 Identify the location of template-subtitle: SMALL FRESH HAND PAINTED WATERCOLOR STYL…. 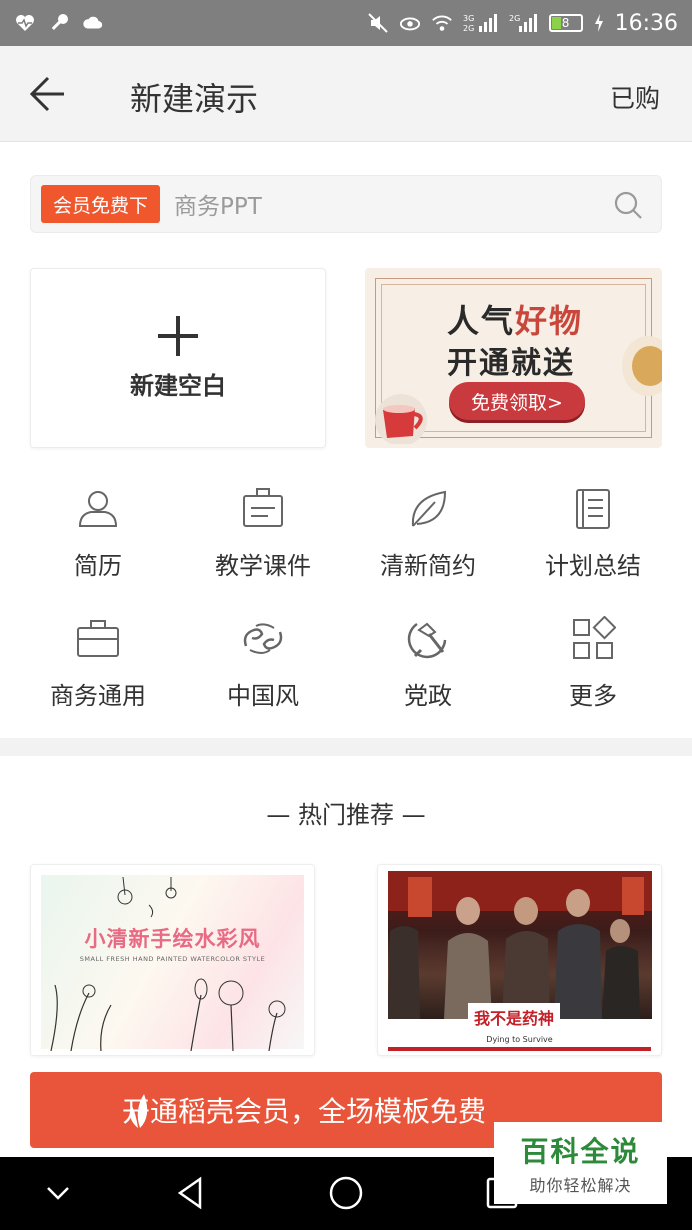
(172, 959).